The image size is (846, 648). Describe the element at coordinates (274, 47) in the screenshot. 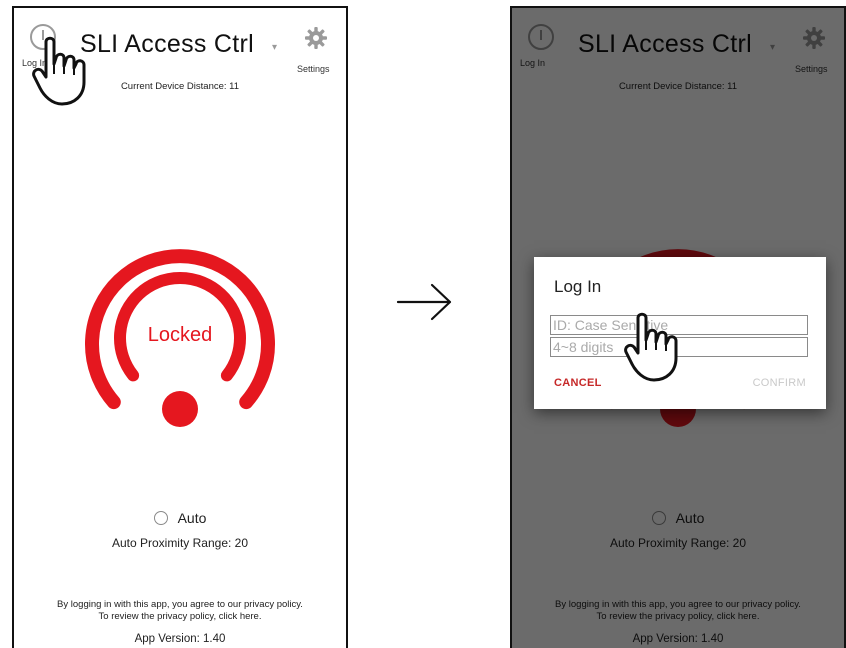

I see `dropdown-icon: ▾` at that location.